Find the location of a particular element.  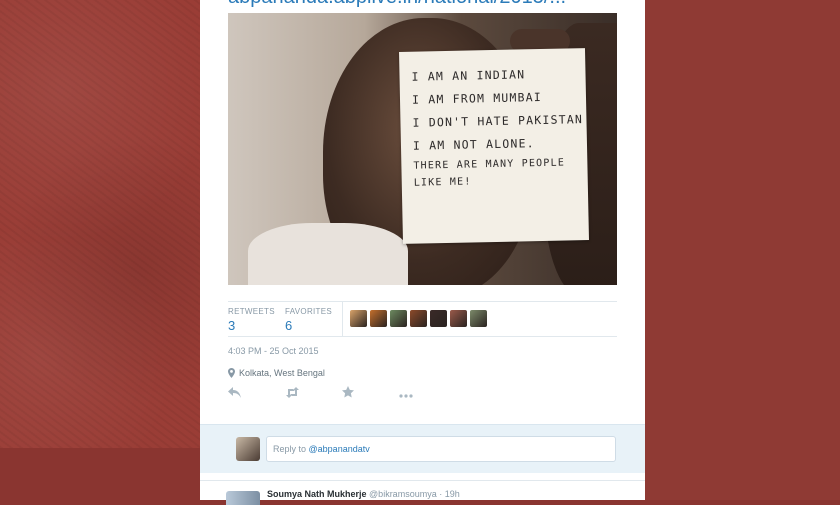

location-text: Kolkata, West Bengal is located at coordinates (282, 373).